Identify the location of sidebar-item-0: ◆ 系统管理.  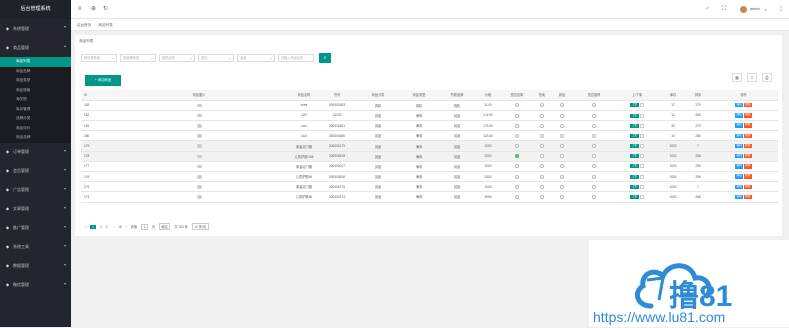
(35, 28).